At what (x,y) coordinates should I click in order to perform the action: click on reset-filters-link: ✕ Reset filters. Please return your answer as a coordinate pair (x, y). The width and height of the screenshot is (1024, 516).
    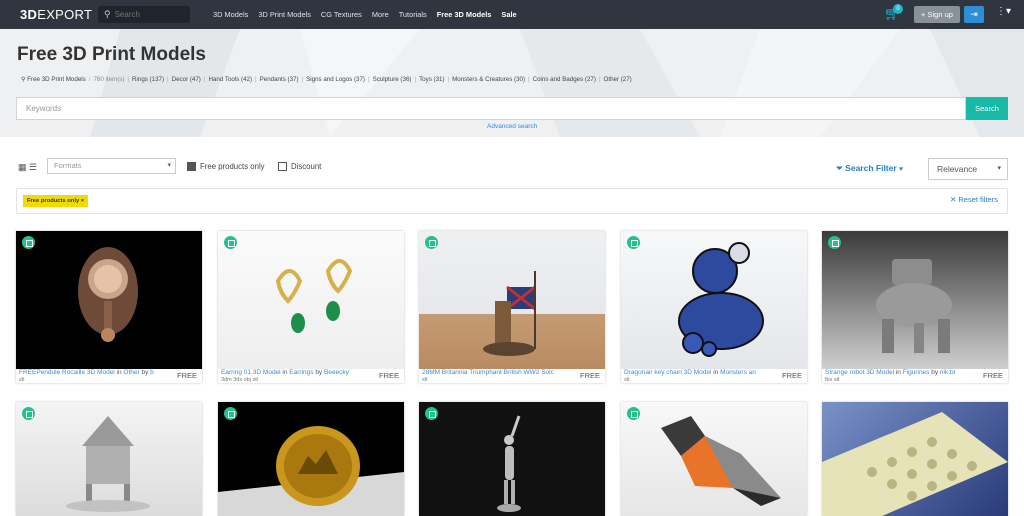
    Looking at the image, I should click on (974, 199).